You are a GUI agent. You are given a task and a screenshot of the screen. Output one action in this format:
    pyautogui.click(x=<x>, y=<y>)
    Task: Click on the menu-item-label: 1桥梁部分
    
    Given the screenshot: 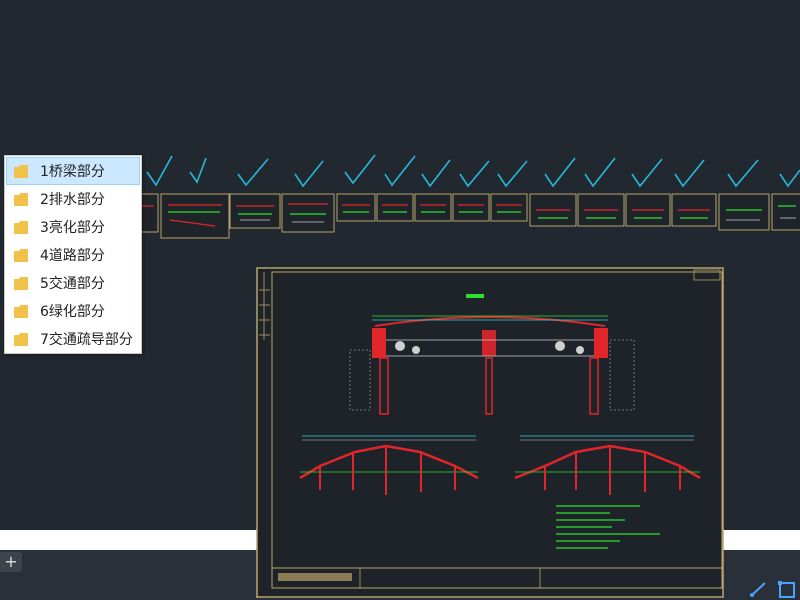 What is the action you would take?
    pyautogui.click(x=72, y=172)
    